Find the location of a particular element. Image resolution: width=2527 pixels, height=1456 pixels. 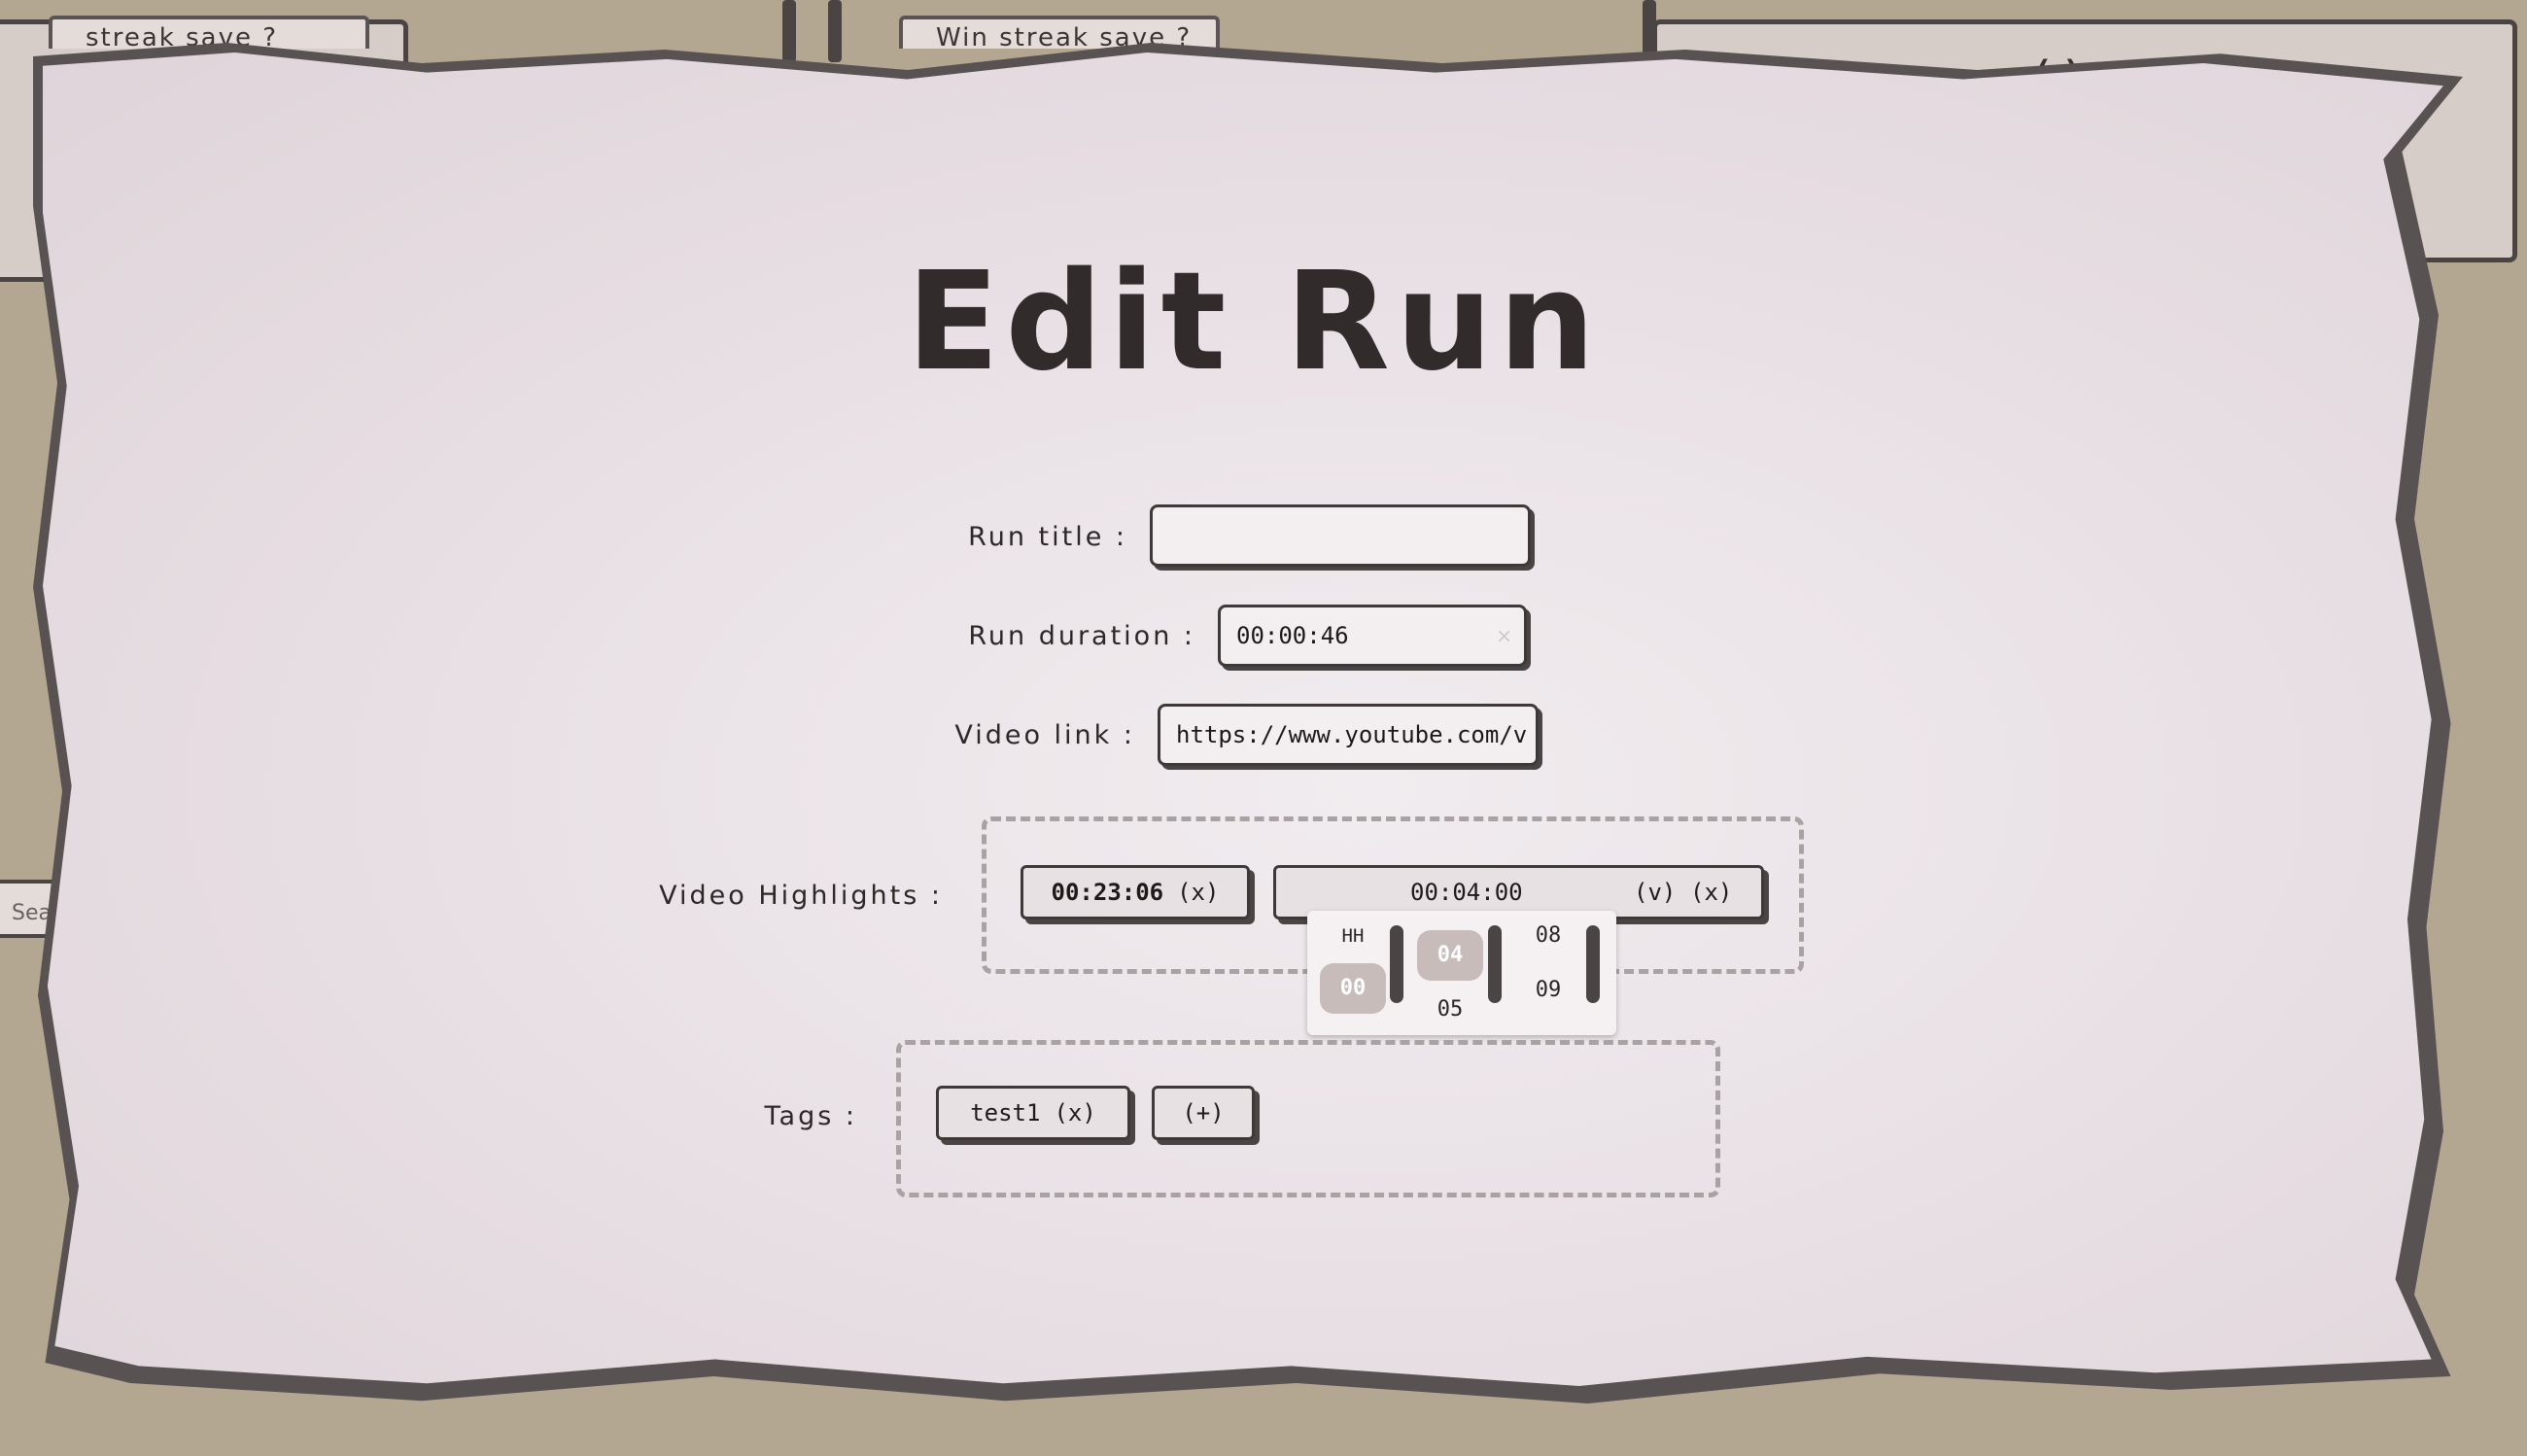

background-tab-win-streak-save: Win streak save ? is located at coordinates (1059, 34).